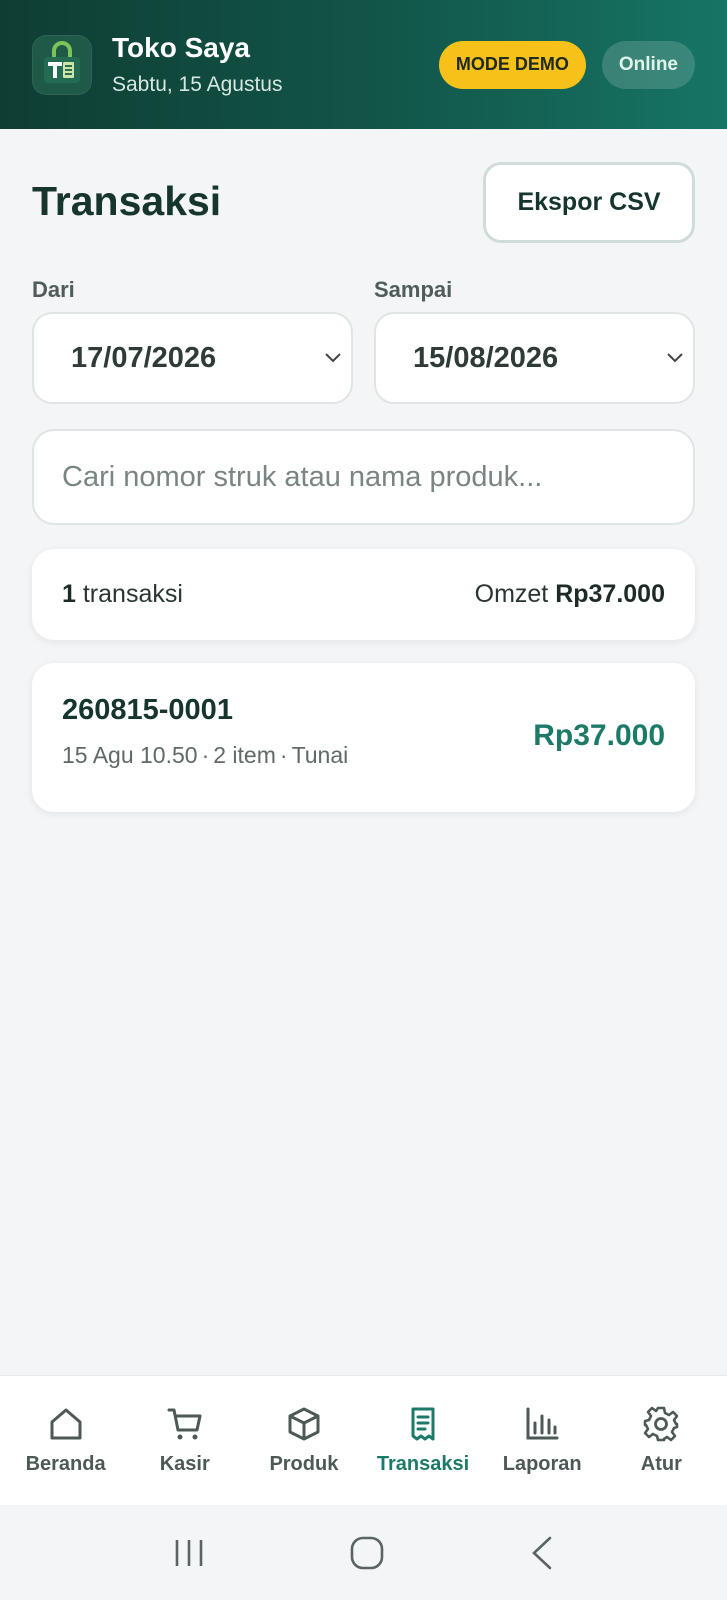 This screenshot has height=1600, width=727. Describe the element at coordinates (275, 65) in the screenshot. I see `header-text: Toko Saya Sabtu, 15 Agustus` at that location.